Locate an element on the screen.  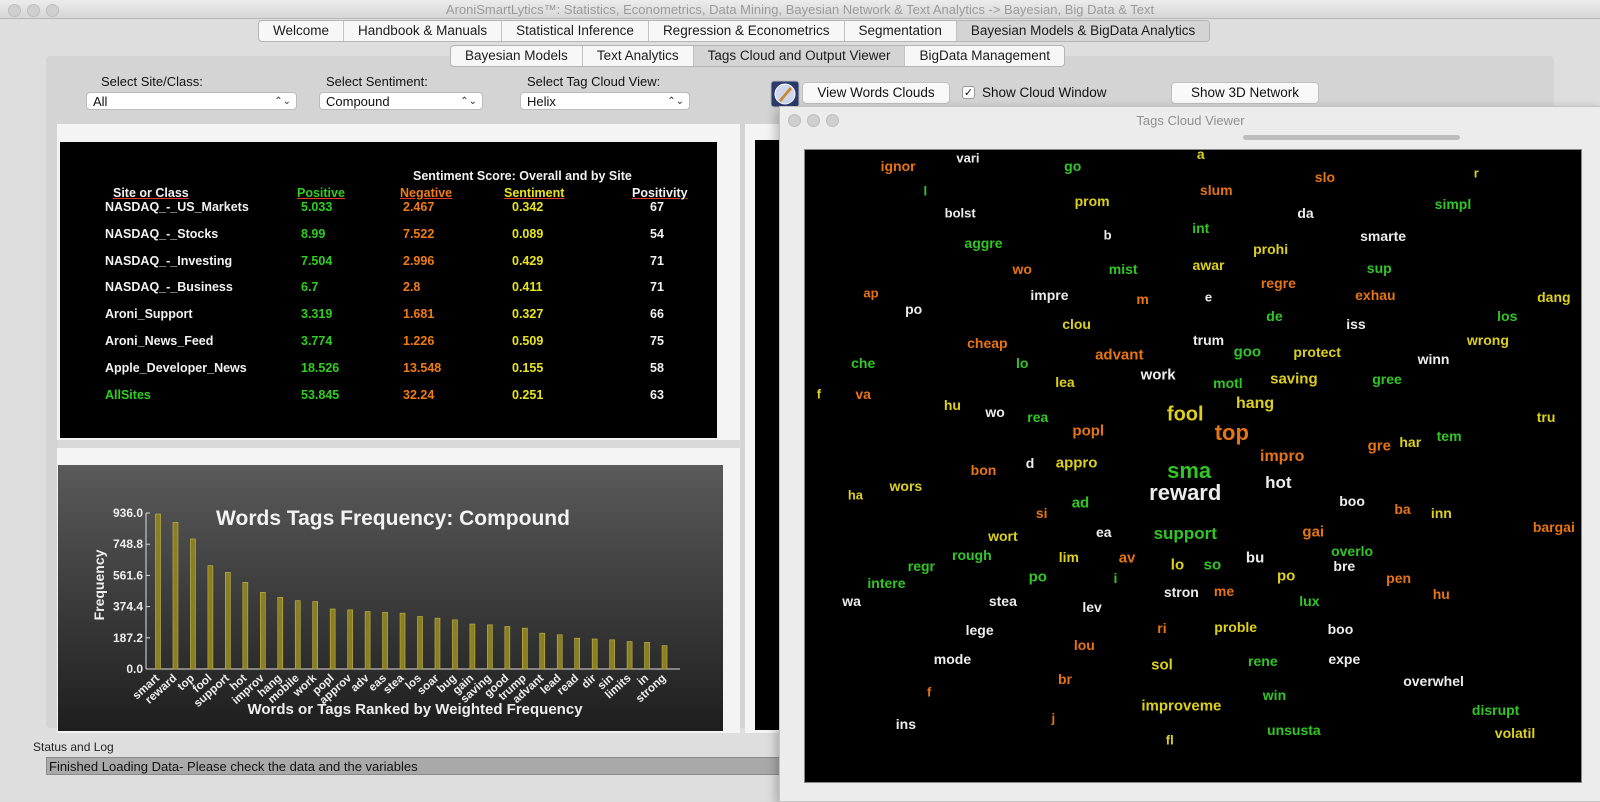
cloud-word: ba is located at coordinates (1402, 509).